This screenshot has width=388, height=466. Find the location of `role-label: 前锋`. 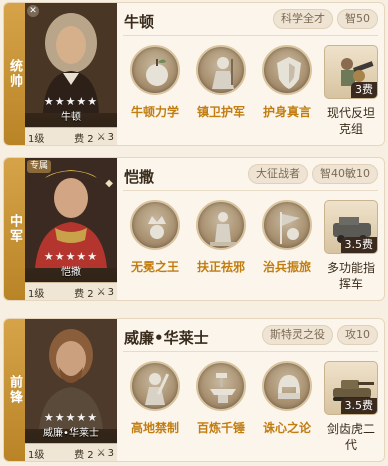

role-label: 前锋 is located at coordinates (14, 390).